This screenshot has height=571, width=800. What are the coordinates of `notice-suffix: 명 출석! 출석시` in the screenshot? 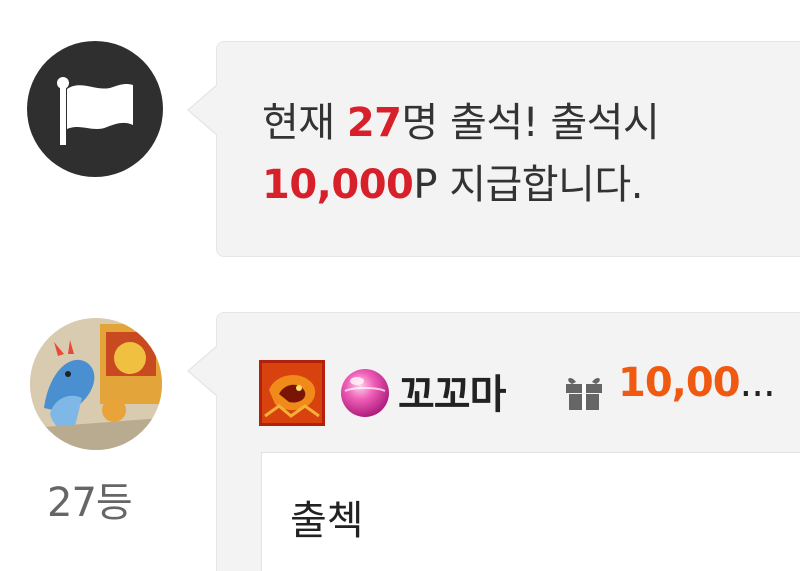 It's located at (530, 123).